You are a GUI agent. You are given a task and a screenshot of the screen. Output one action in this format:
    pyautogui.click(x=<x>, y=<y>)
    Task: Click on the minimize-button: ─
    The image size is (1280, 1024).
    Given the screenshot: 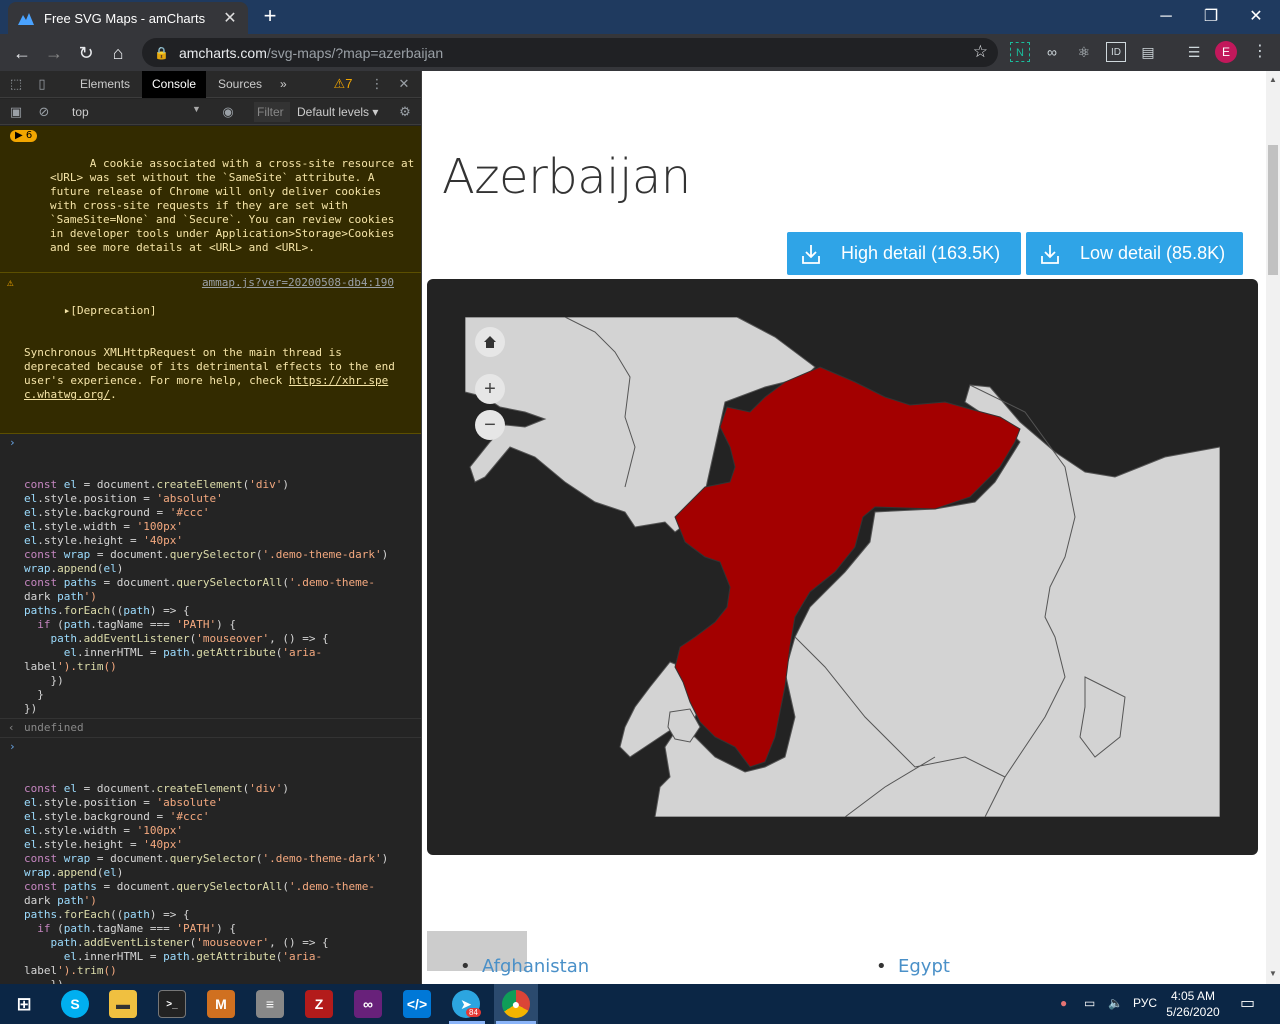 What is the action you would take?
    pyautogui.click(x=1166, y=17)
    